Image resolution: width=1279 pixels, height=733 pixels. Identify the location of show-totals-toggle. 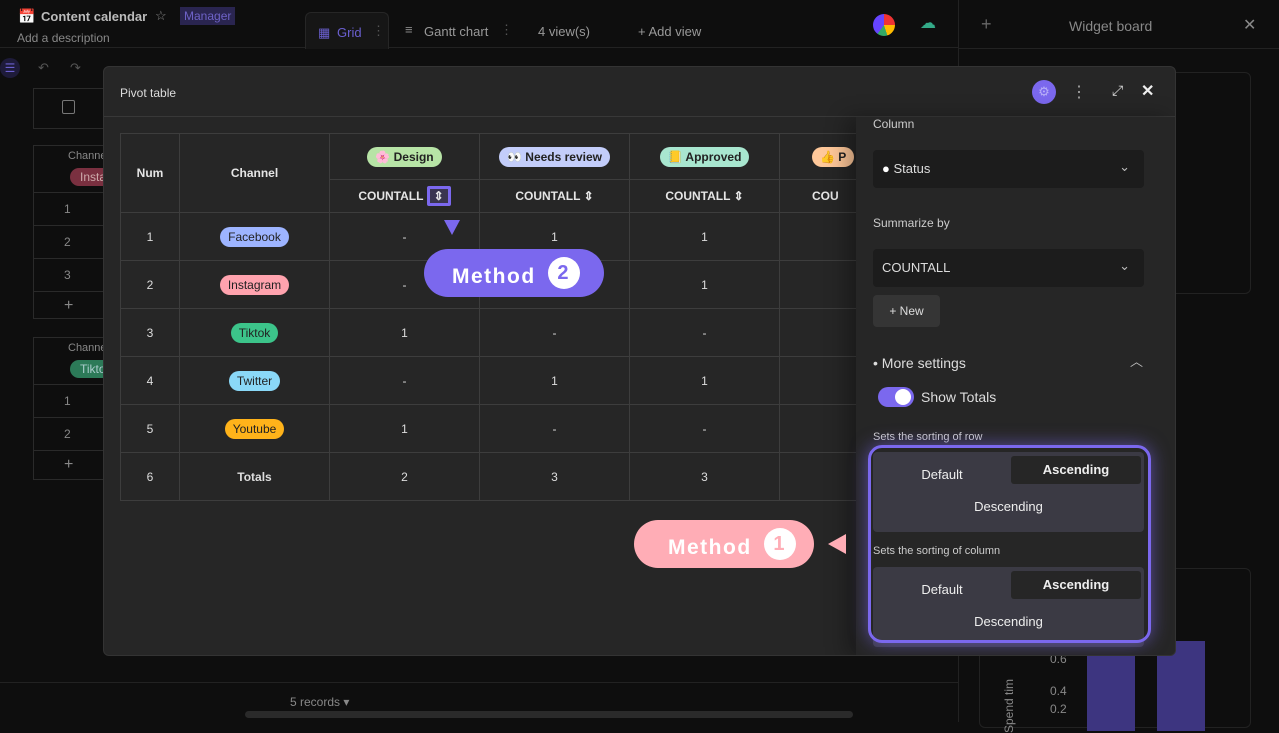
(896, 397).